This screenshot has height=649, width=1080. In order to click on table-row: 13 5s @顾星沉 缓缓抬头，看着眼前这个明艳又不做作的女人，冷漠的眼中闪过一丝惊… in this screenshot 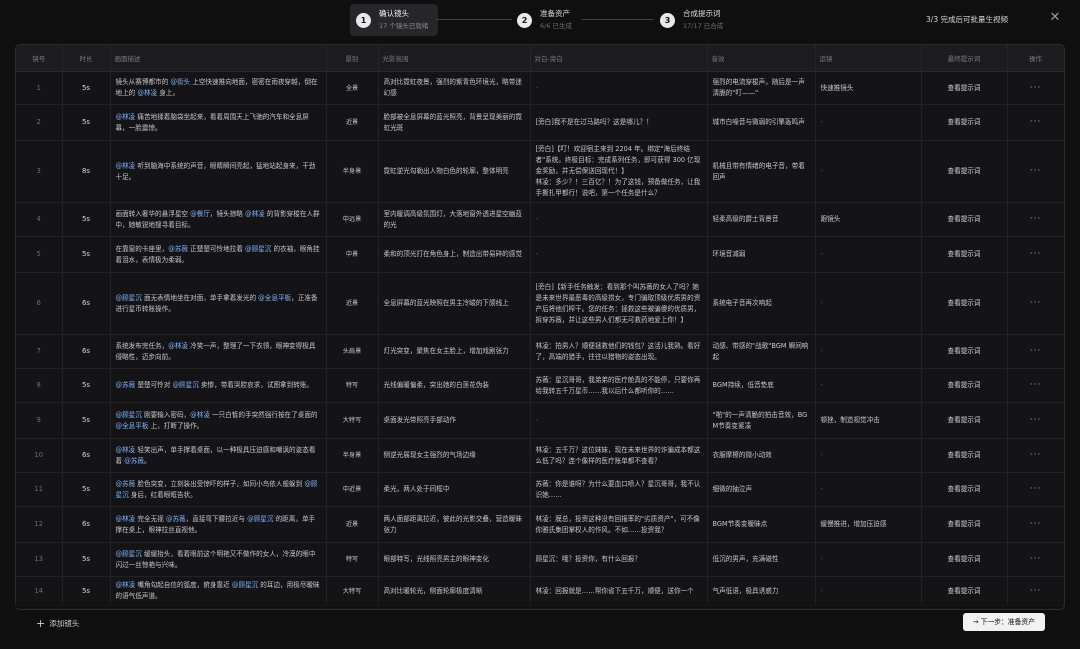, I will do `click(540, 559)`.